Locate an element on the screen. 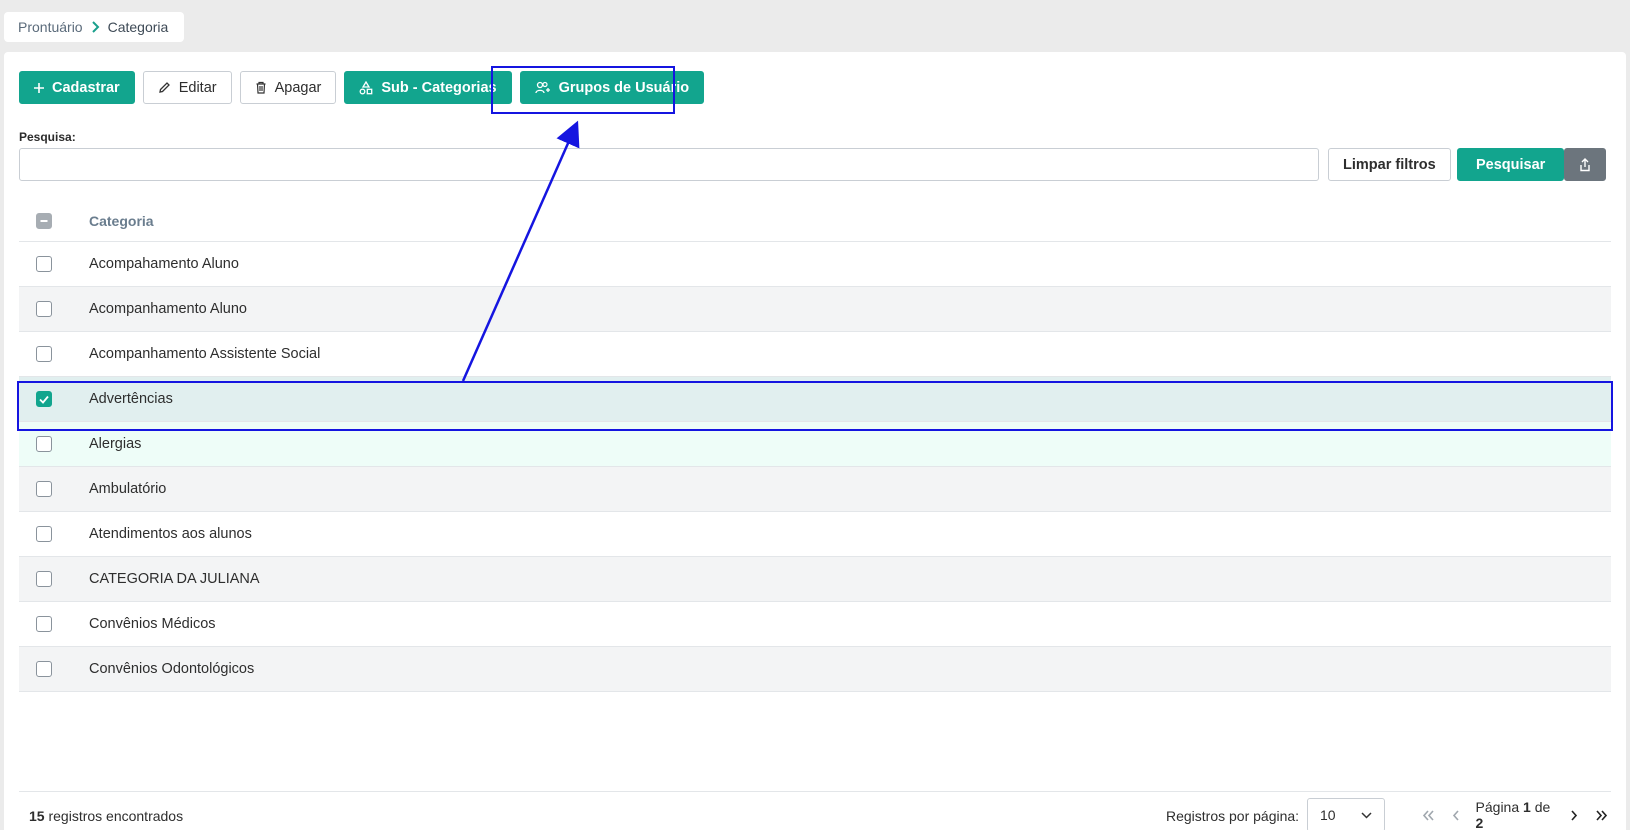 This screenshot has height=830, width=1630. row-label: Convênios Médicos is located at coordinates (152, 624).